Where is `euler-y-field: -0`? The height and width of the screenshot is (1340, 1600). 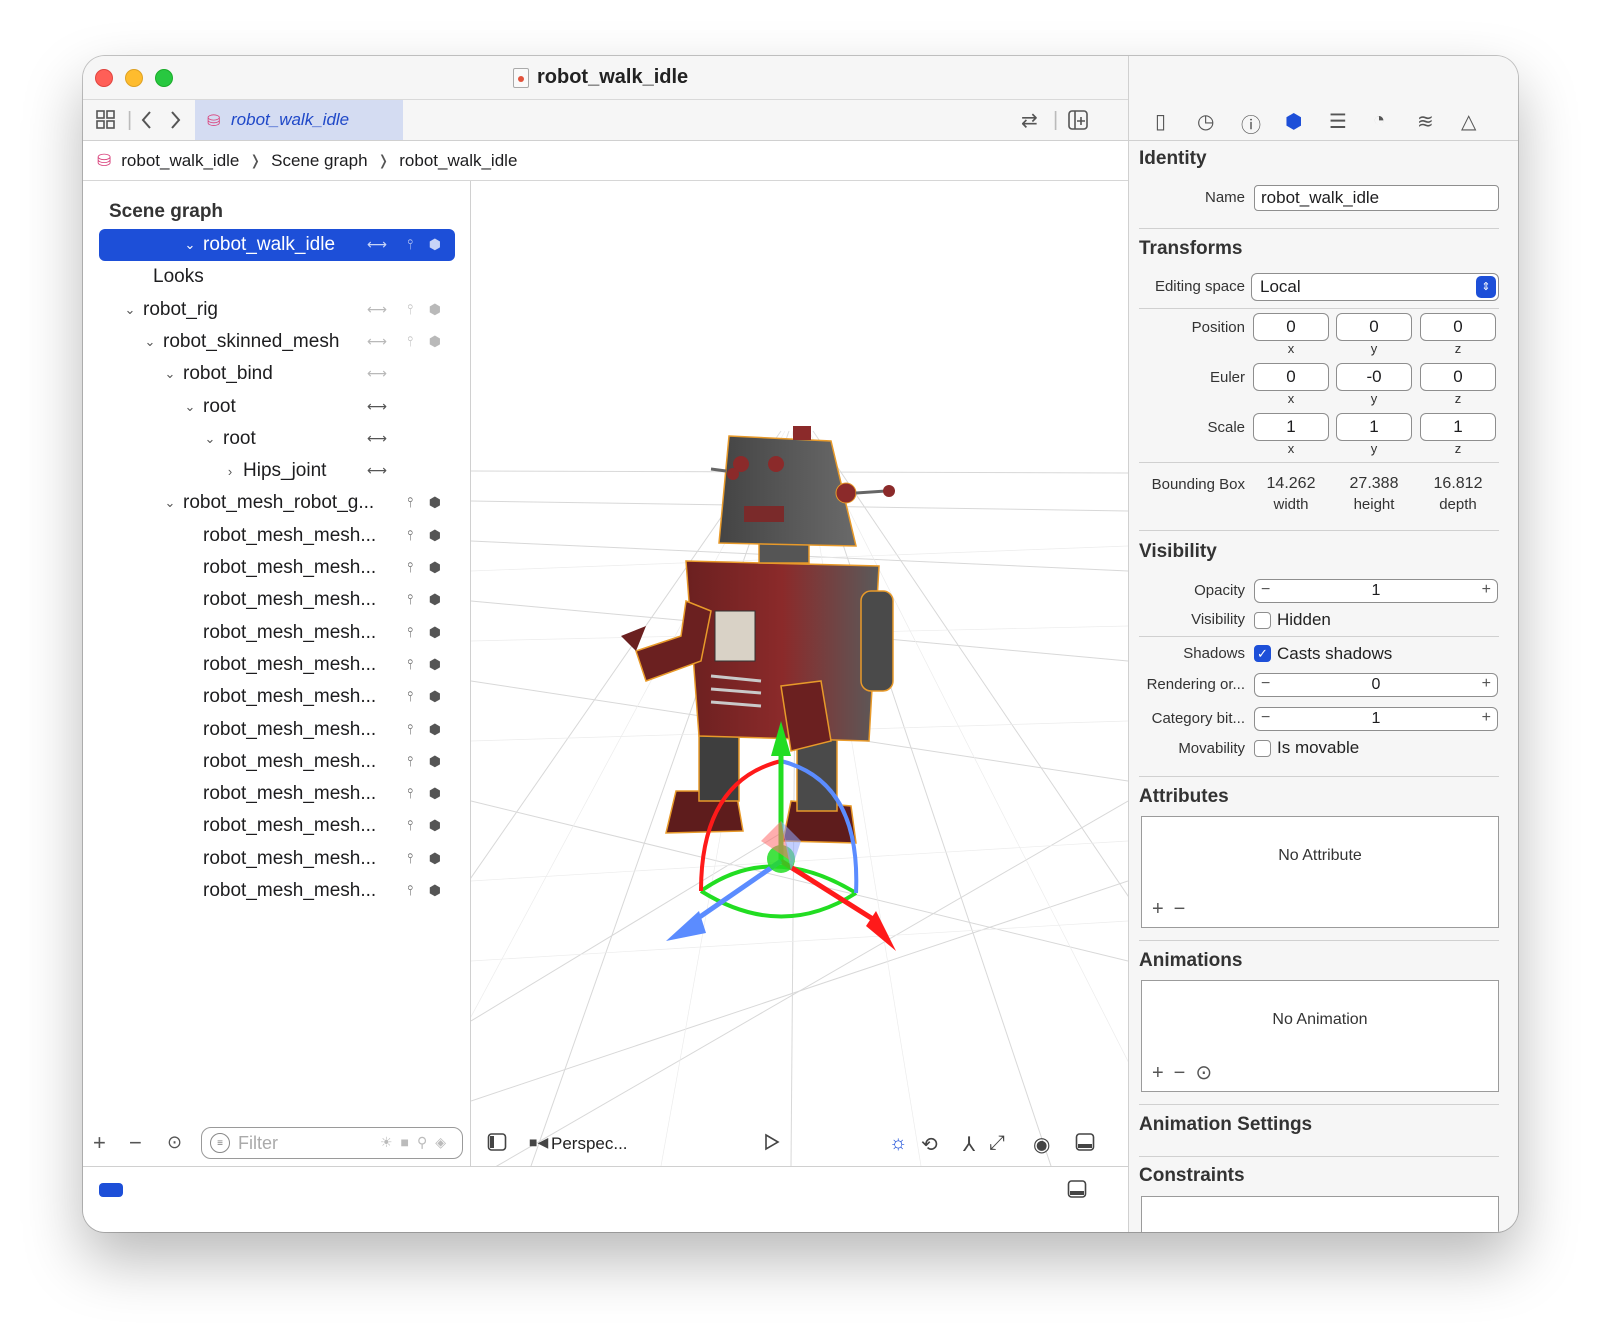
euler-y-field: -0 is located at coordinates (1374, 377).